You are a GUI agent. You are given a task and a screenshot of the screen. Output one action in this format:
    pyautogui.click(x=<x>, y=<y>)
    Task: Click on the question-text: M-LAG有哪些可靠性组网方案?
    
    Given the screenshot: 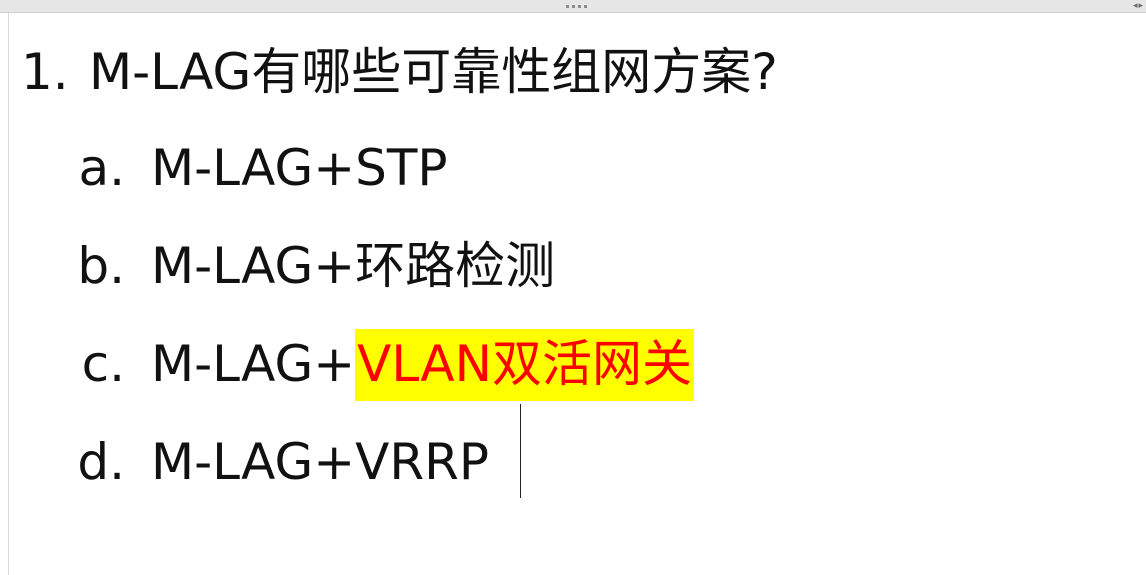 What is the action you would take?
    pyautogui.click(x=433, y=72)
    